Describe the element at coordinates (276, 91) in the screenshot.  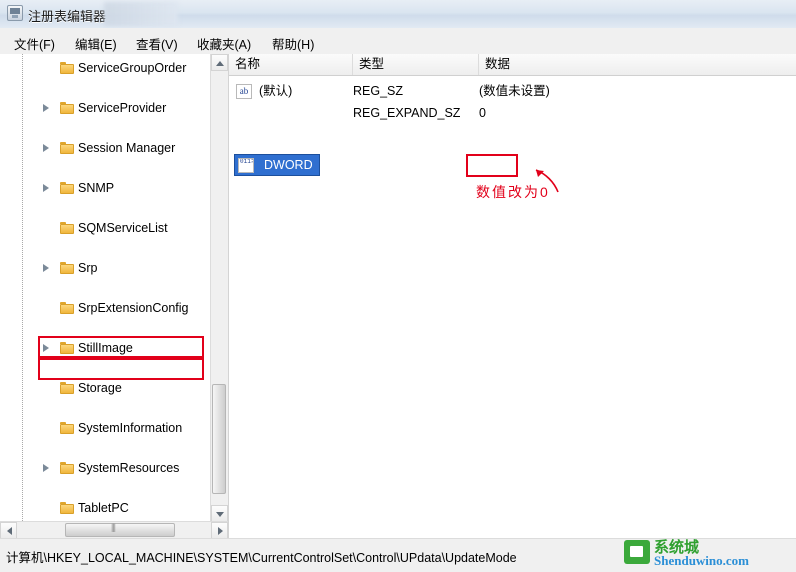
I see `value-name: (默认)` at that location.